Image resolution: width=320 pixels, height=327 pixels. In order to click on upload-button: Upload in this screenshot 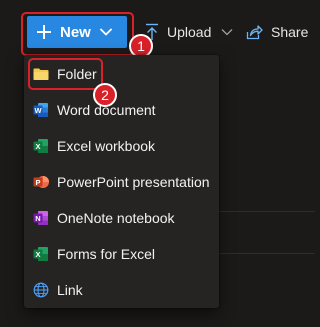, I will do `click(189, 32)`.